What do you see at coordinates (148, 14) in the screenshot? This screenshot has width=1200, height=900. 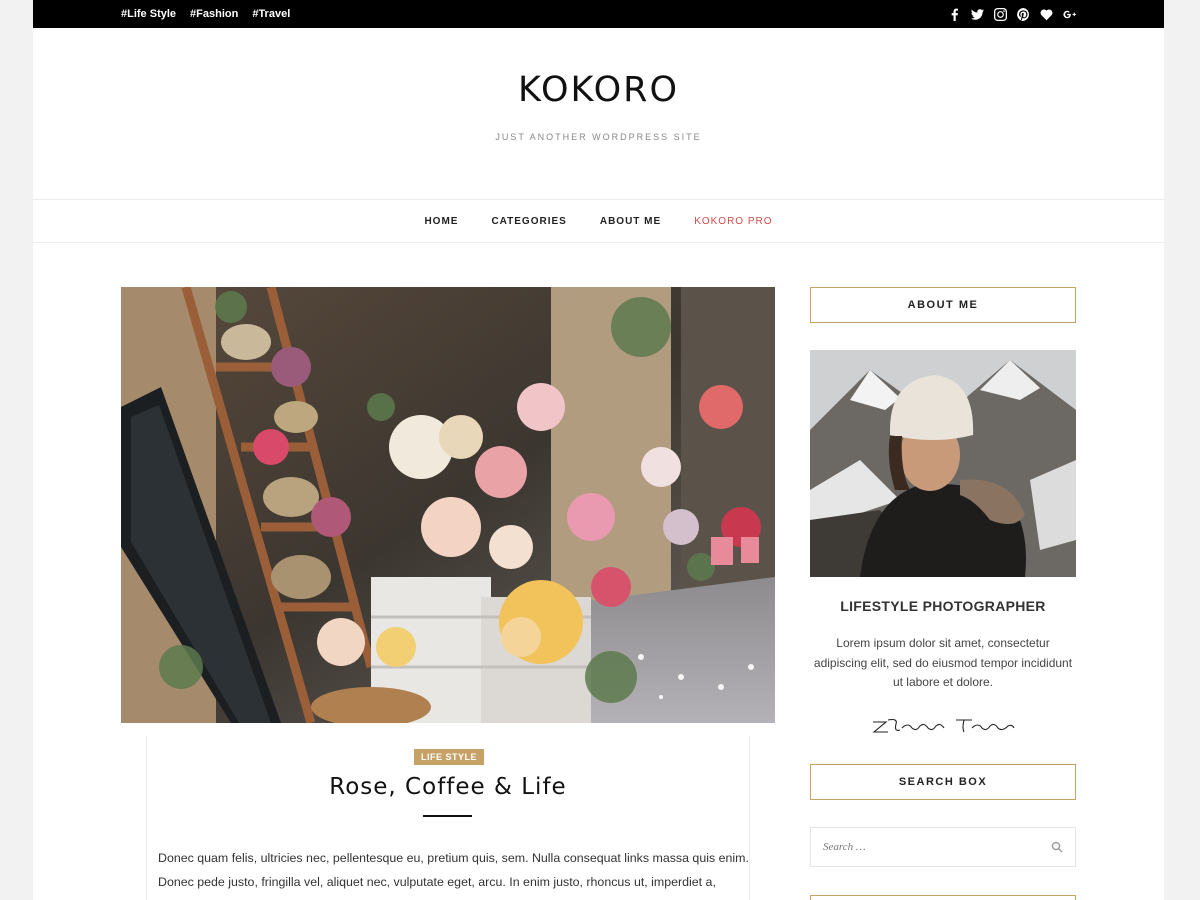 I see `tag-link-lifestyle: #Life Style` at bounding box center [148, 14].